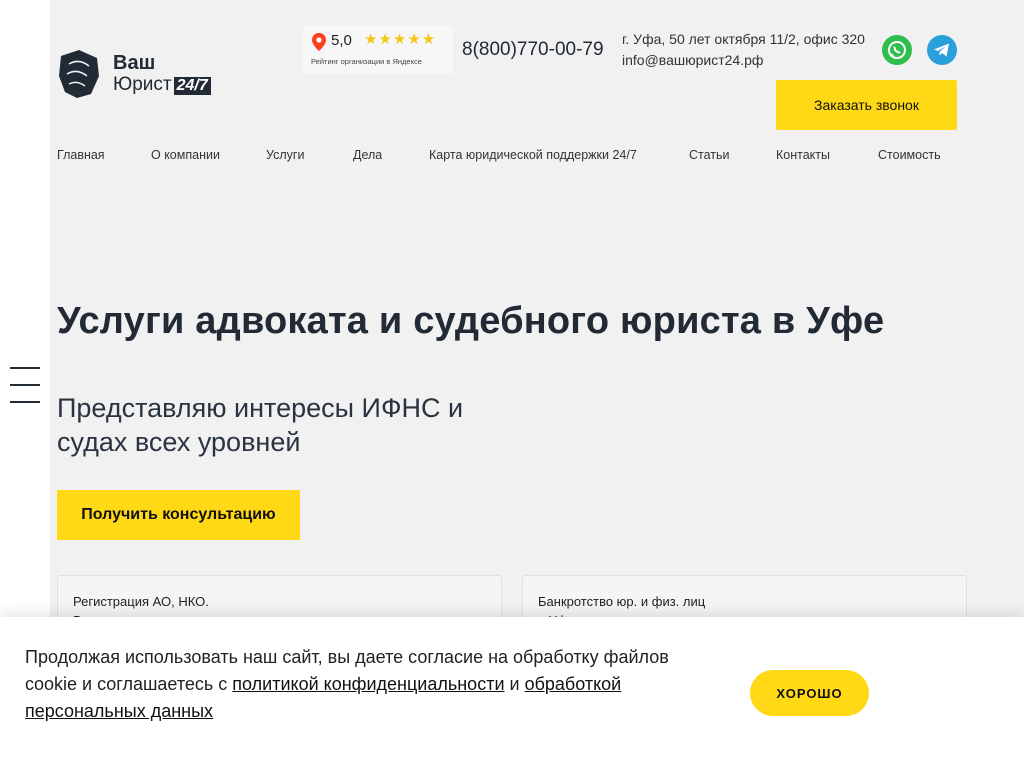 Image resolution: width=1024 pixels, height=768 pixels. What do you see at coordinates (341, 40) in the screenshot?
I see `rating-score: 5,0` at bounding box center [341, 40].